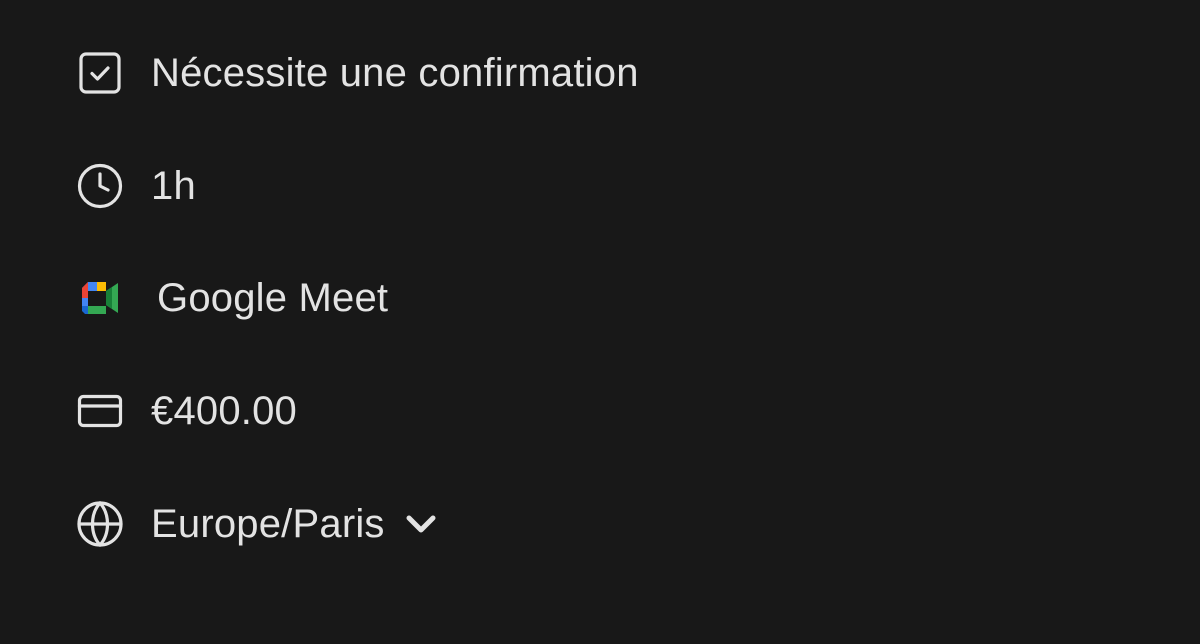 Image resolution: width=1200 pixels, height=644 pixels. Describe the element at coordinates (100, 73) in the screenshot. I see `checkbox-check-icon` at that location.